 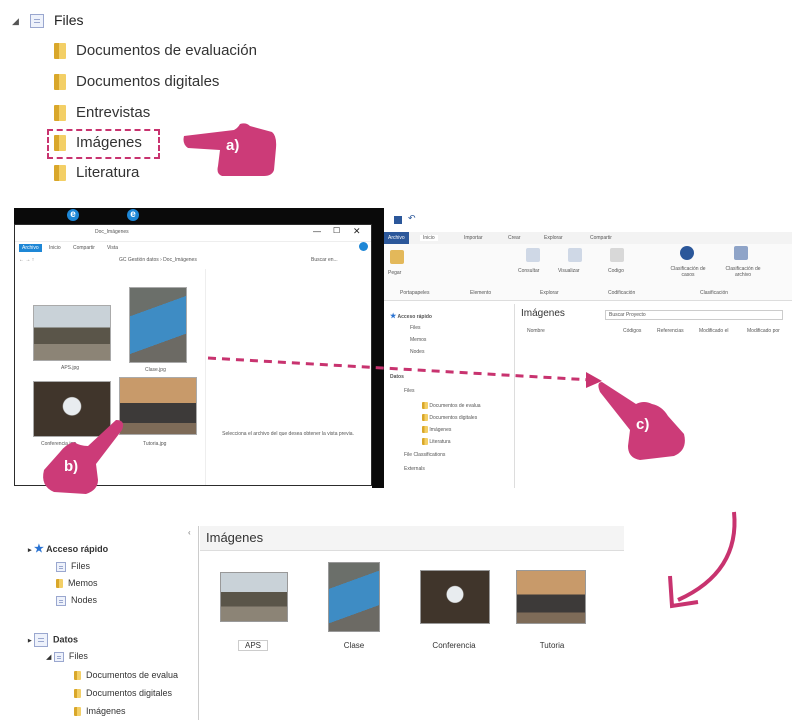 What do you see at coordinates (397, 257) in the screenshot?
I see `paste-icon` at bounding box center [397, 257].